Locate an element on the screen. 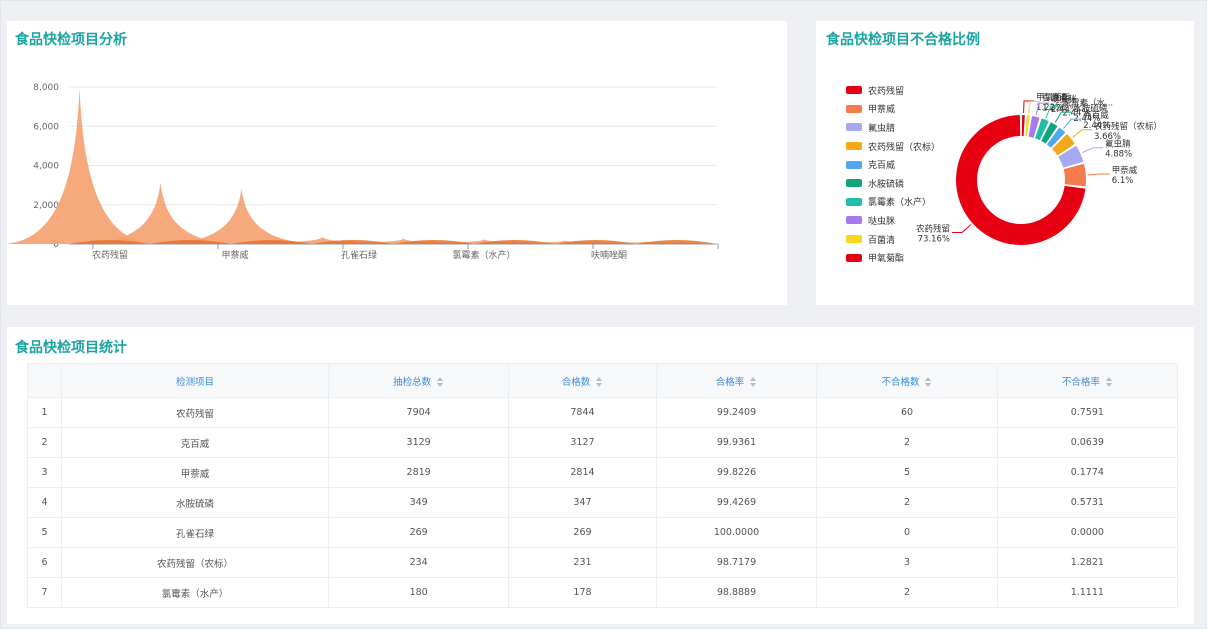 Image resolution: width=1207 pixels, height=629 pixels. cell-item: 孔雀石绿 is located at coordinates (195, 532).